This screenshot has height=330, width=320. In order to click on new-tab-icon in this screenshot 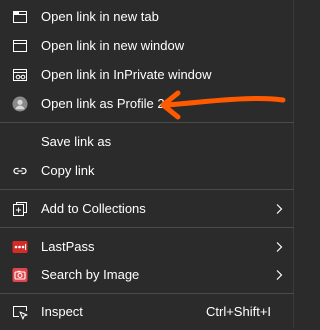, I will do `click(20, 17)`.